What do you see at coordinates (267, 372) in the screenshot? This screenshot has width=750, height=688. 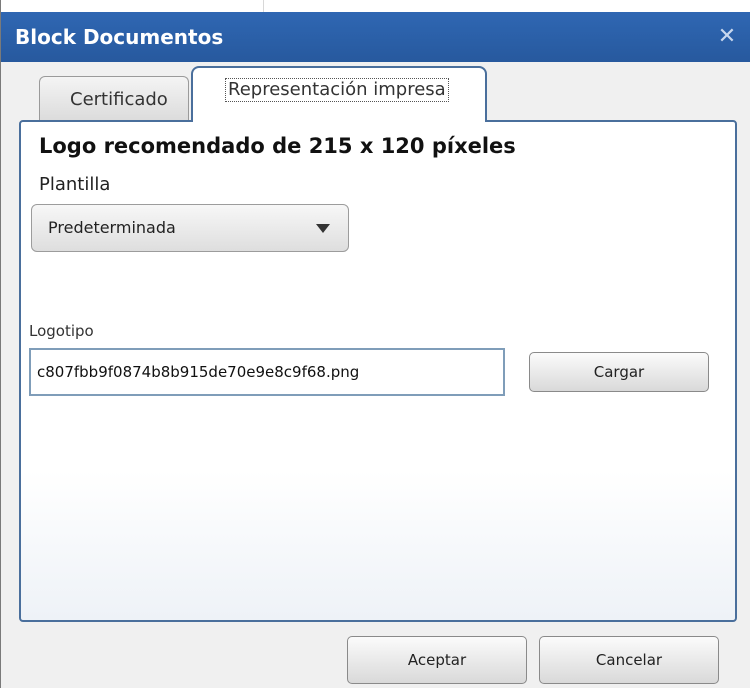 I see `logo-file-field: c807fbb9f0874b8b915de70e9e8c9f68.png` at bounding box center [267, 372].